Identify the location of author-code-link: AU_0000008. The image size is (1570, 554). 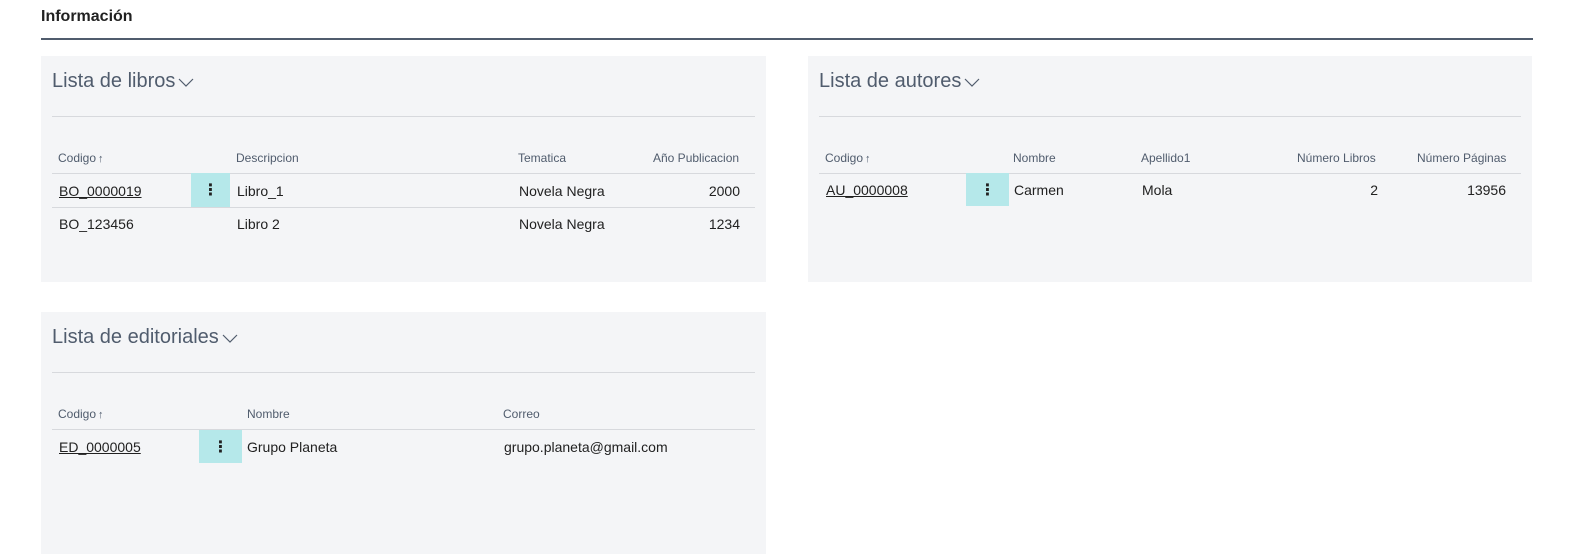
(867, 190).